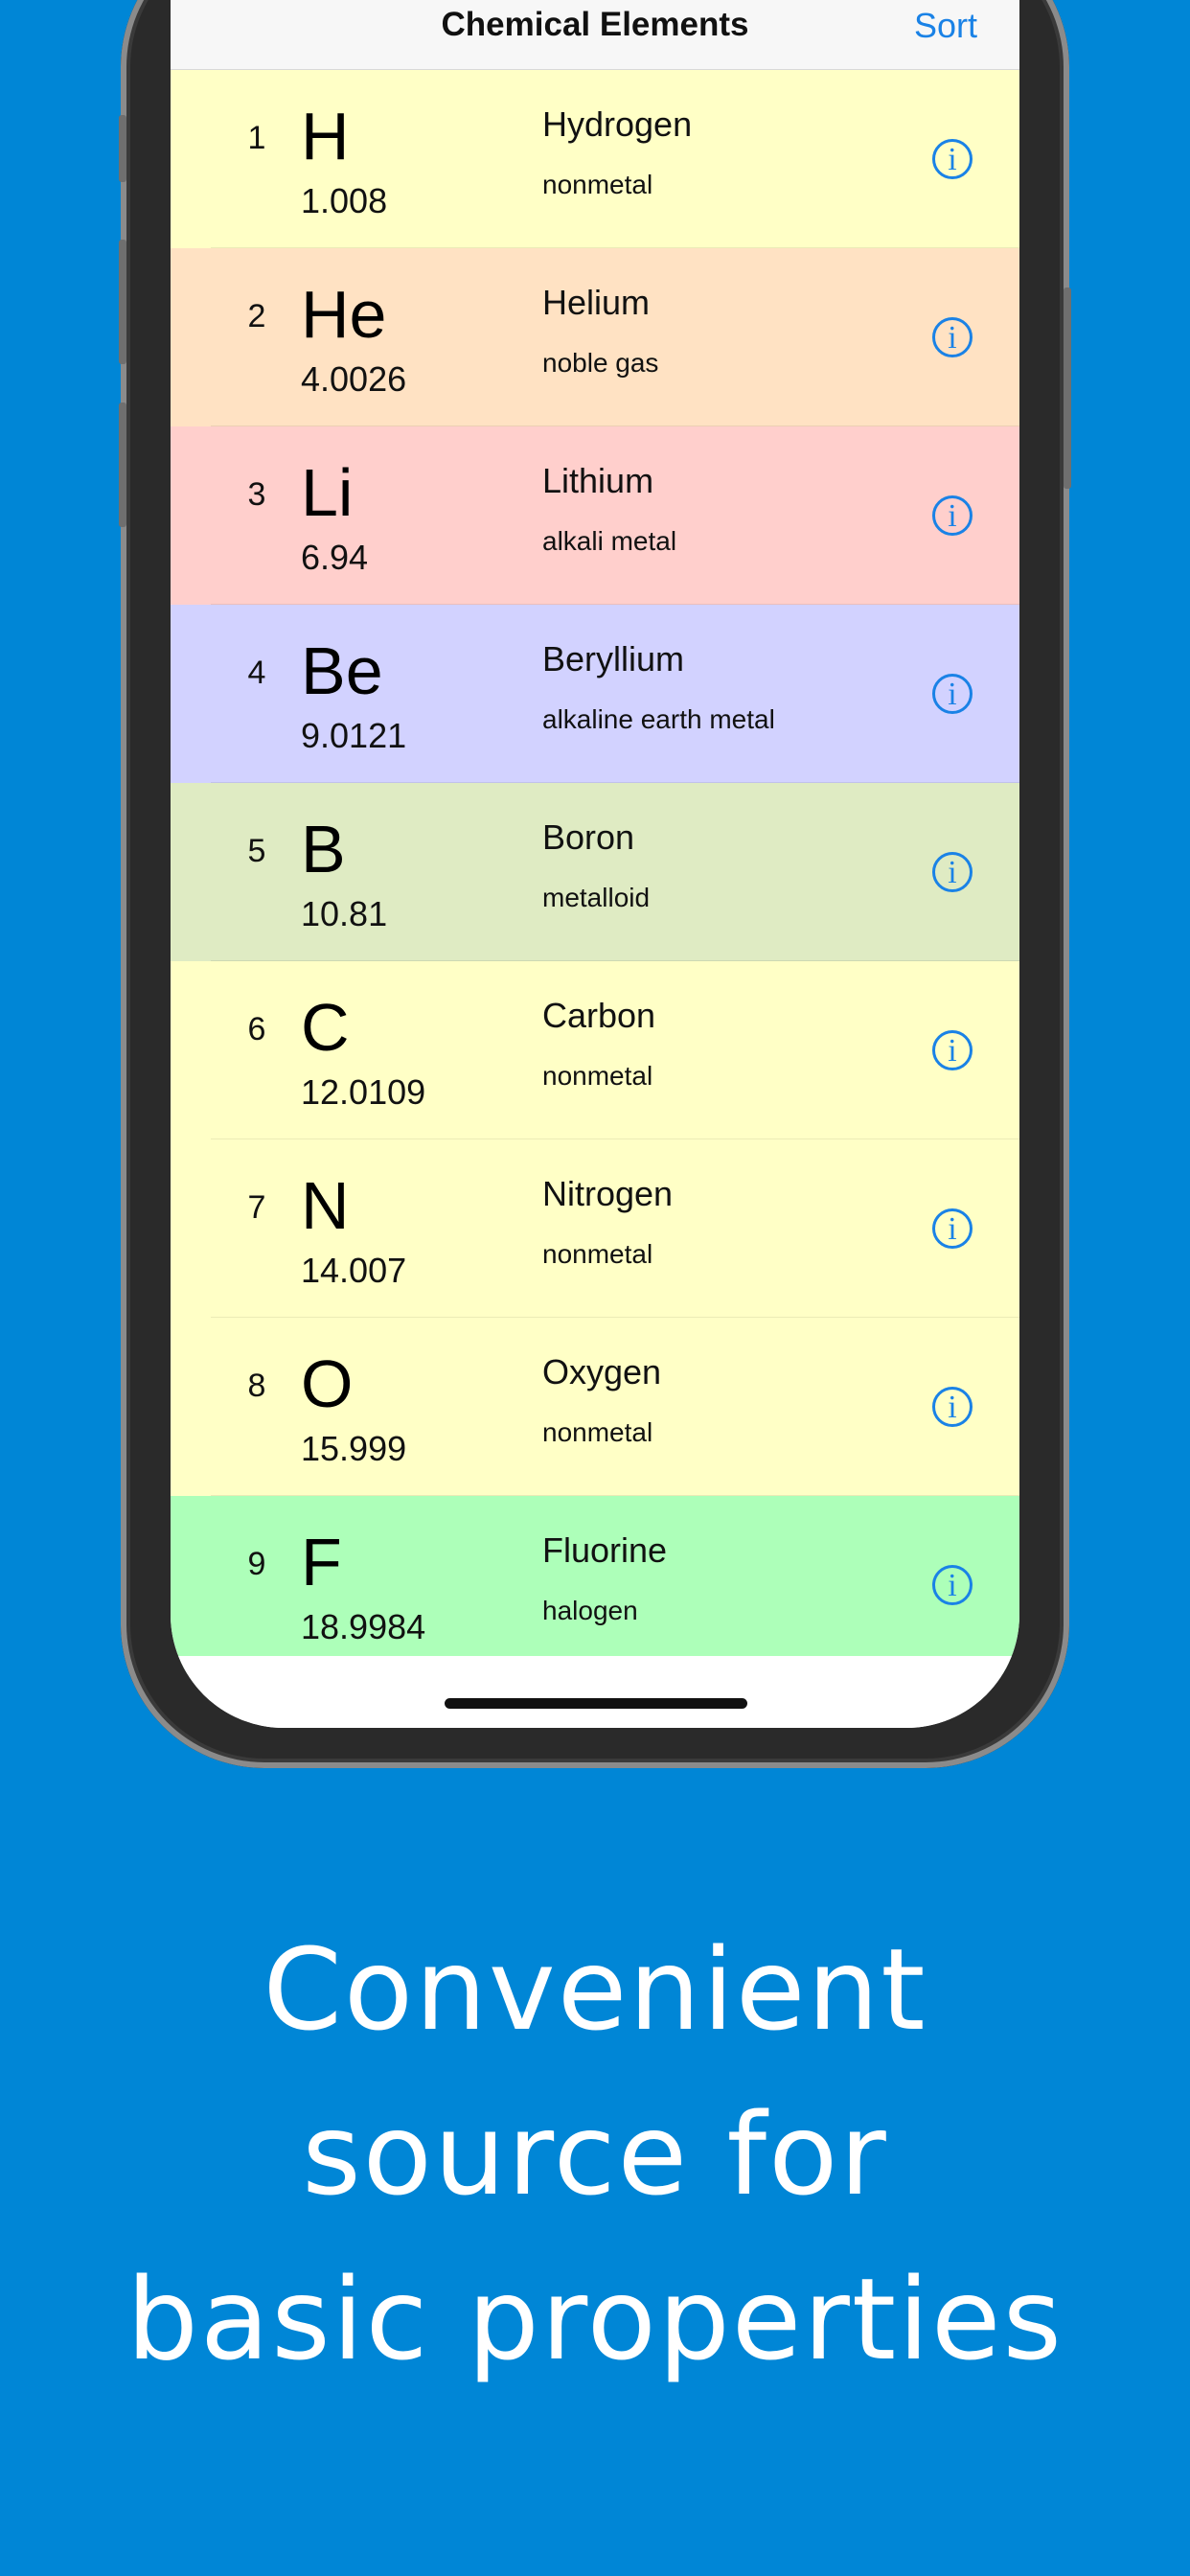  What do you see at coordinates (335, 557) in the screenshot?
I see `atomic-mass: 6.94` at bounding box center [335, 557].